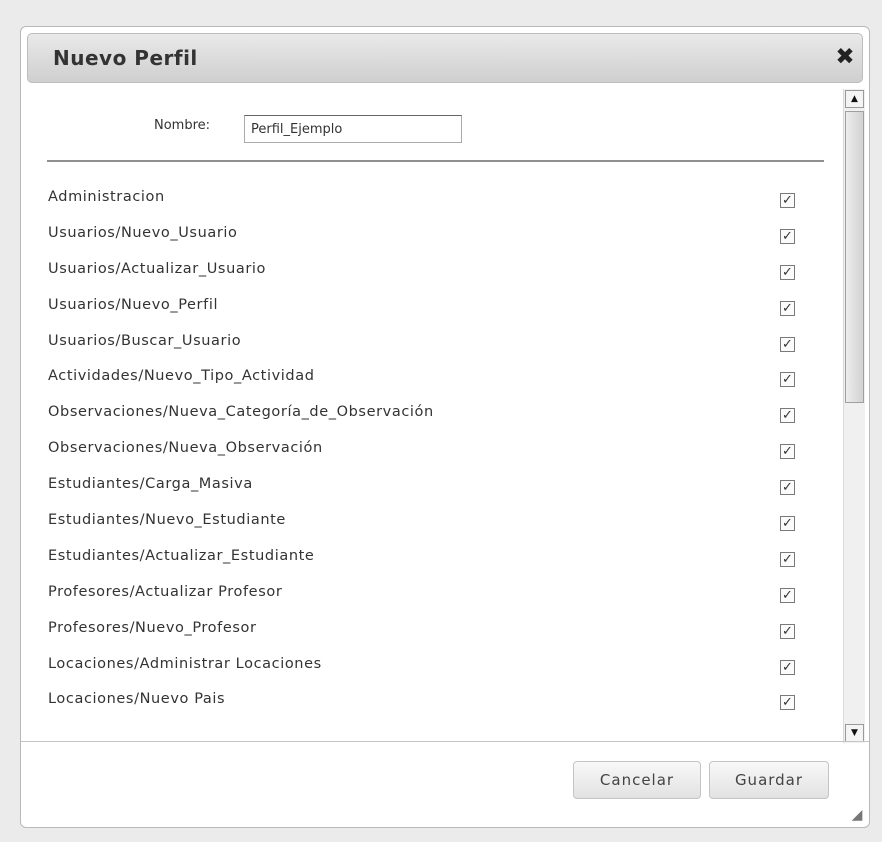  I want to click on permission-label: Estudiantes/Actualizar_Estudiante, so click(181, 555).